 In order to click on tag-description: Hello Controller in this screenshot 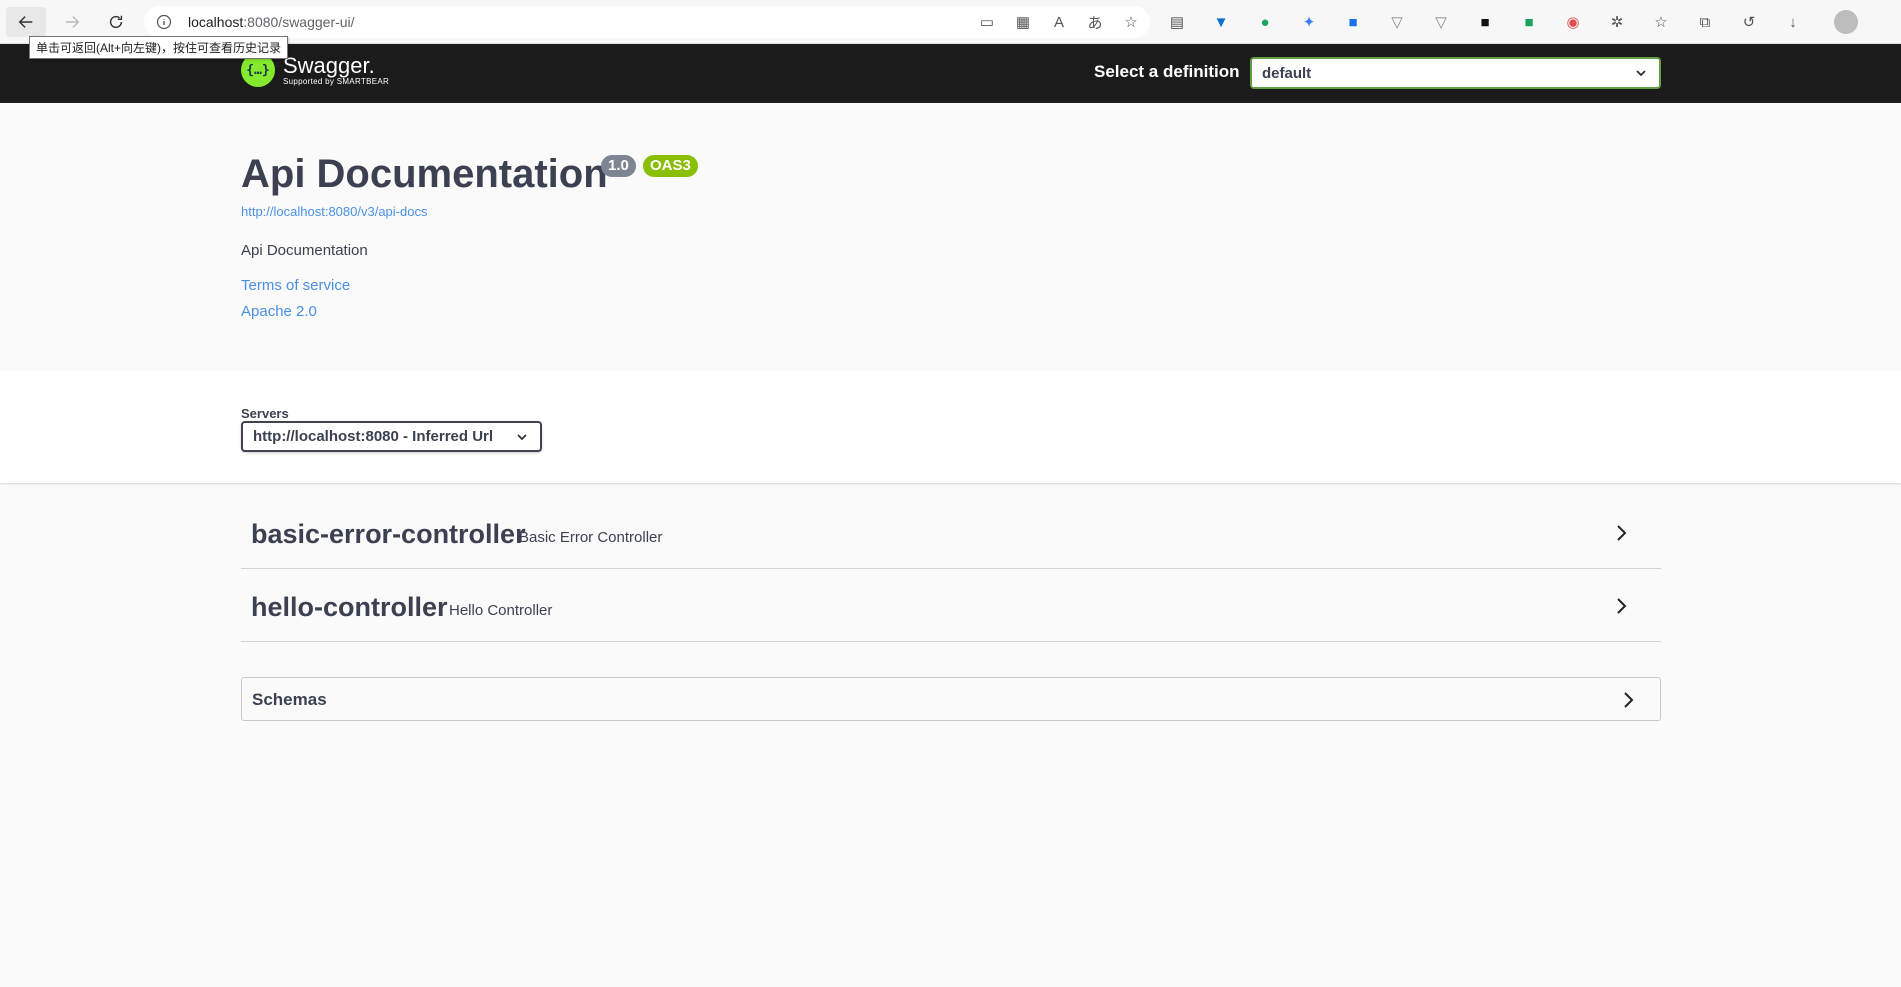, I will do `click(501, 610)`.